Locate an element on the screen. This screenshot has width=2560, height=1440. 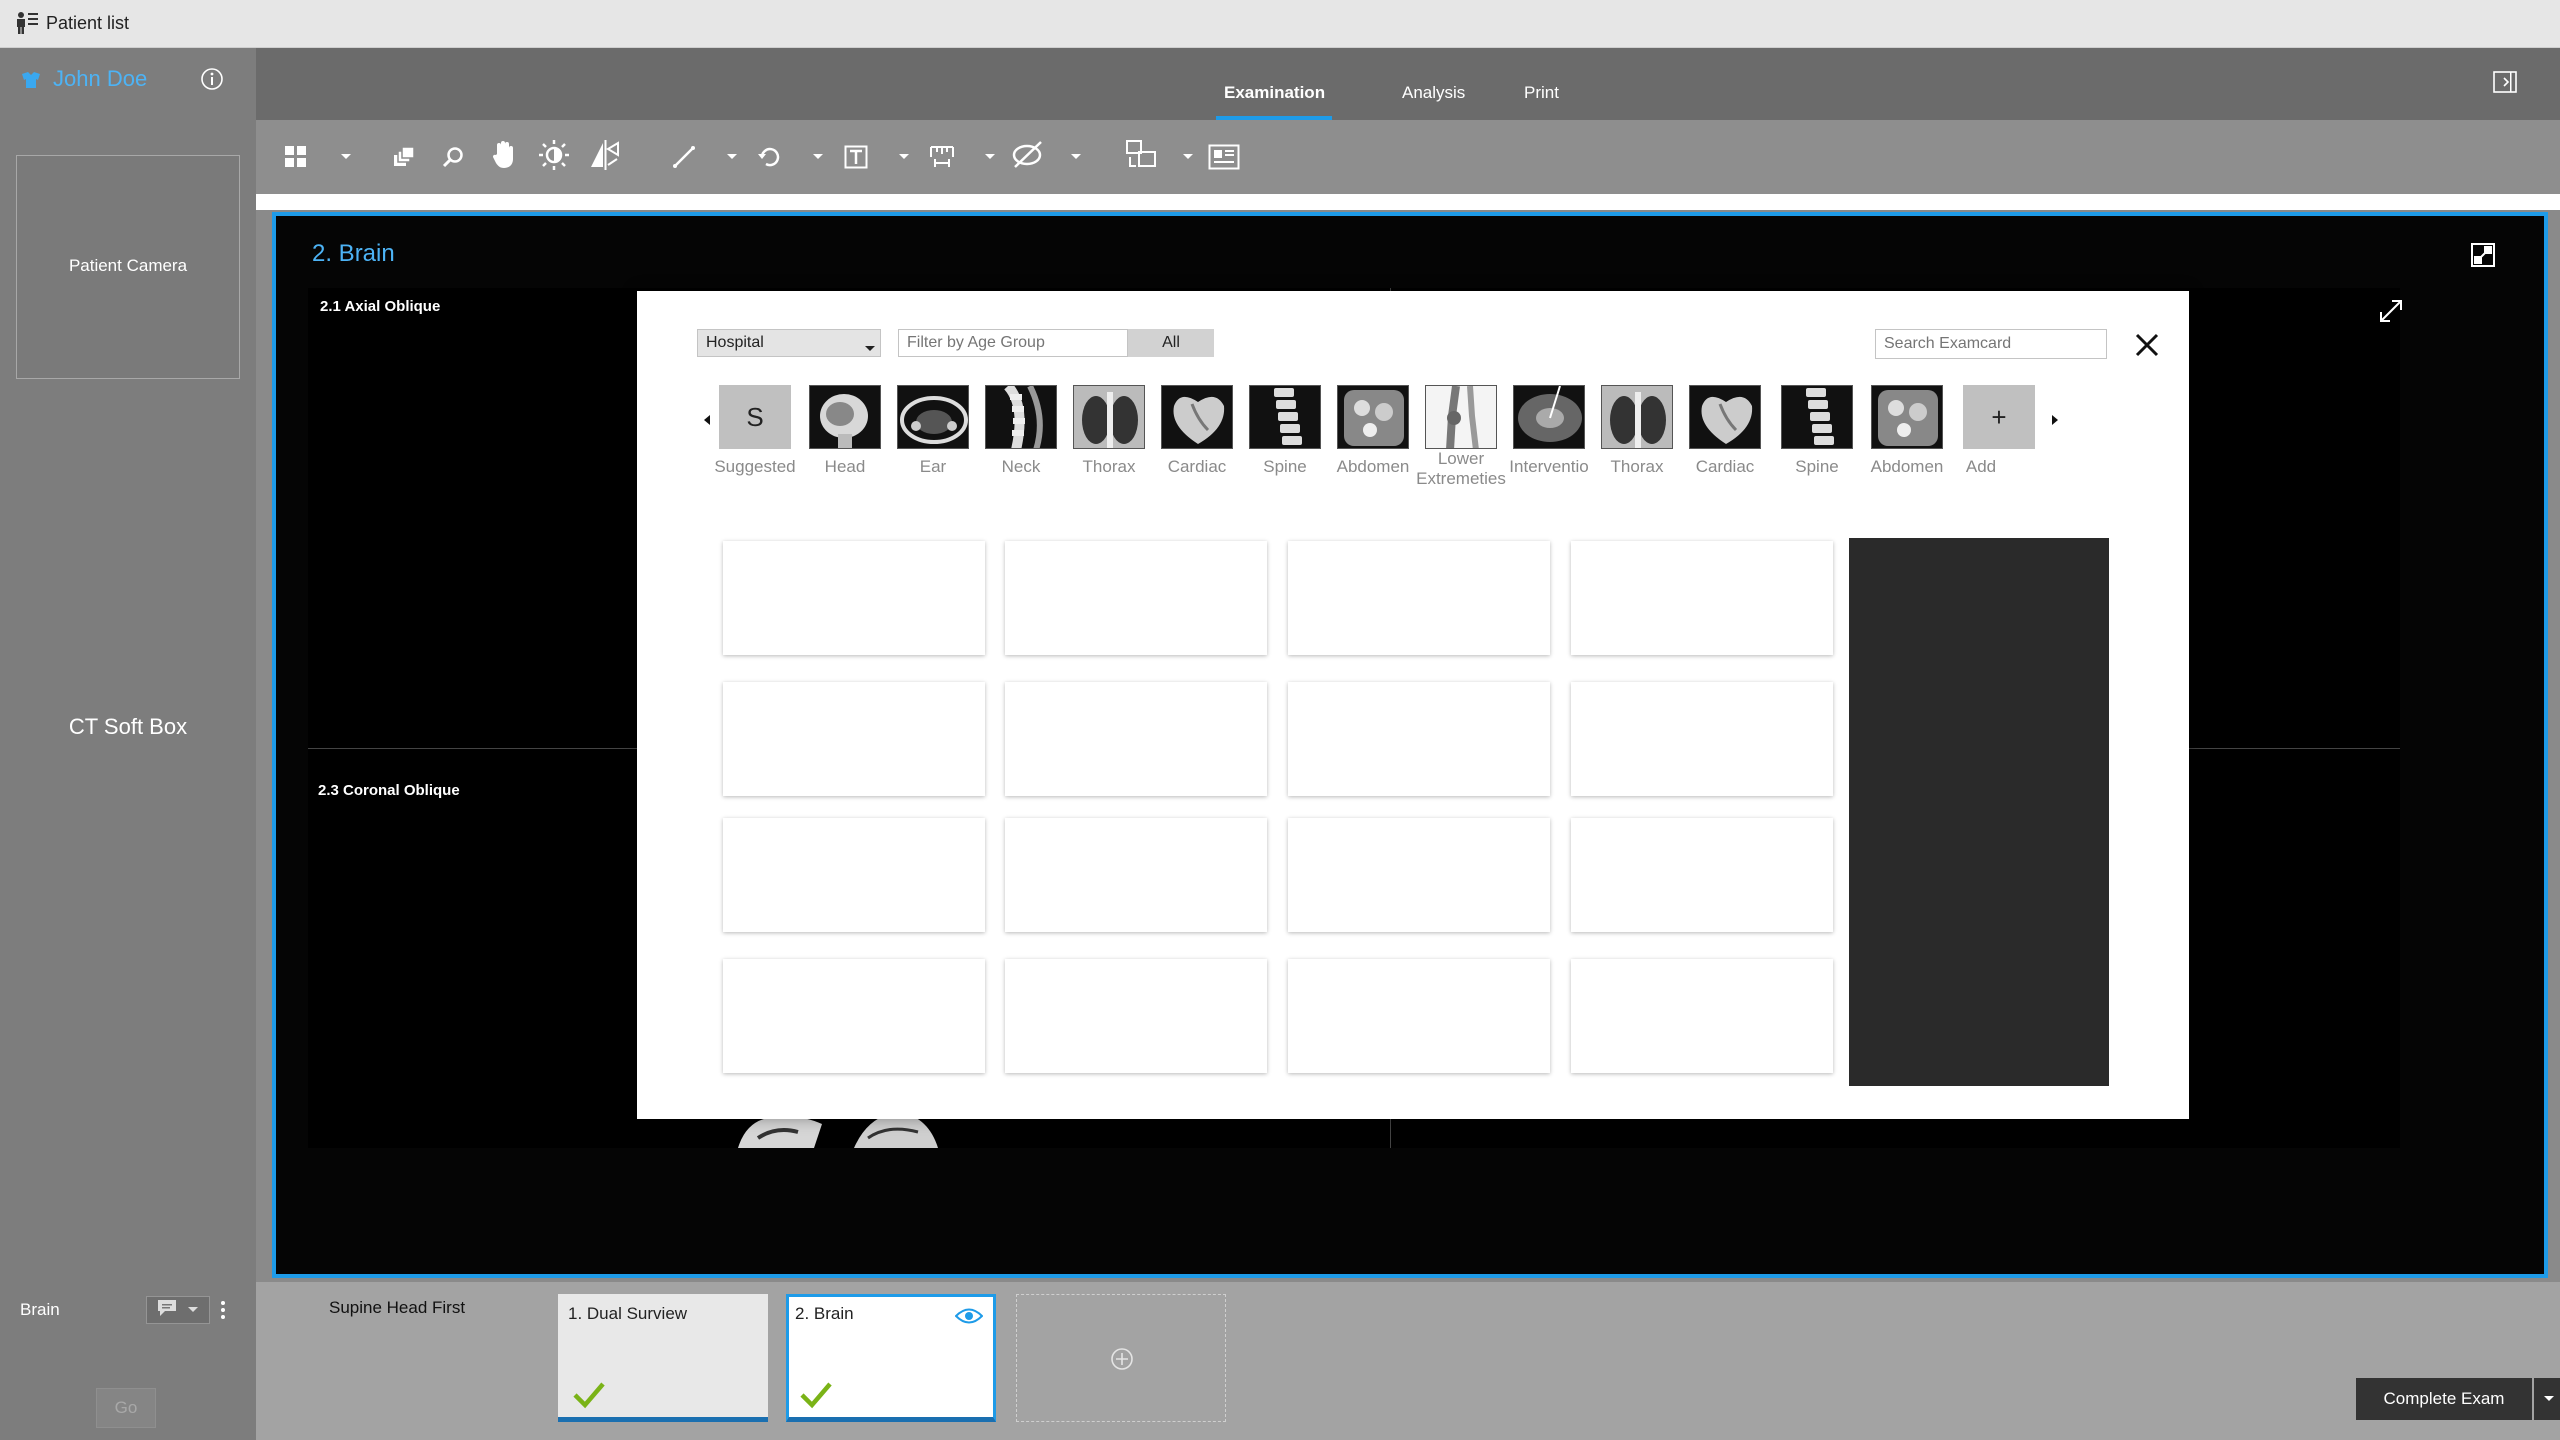
anatomy-label: Lower Extremeties is located at coordinates (1461, 468).